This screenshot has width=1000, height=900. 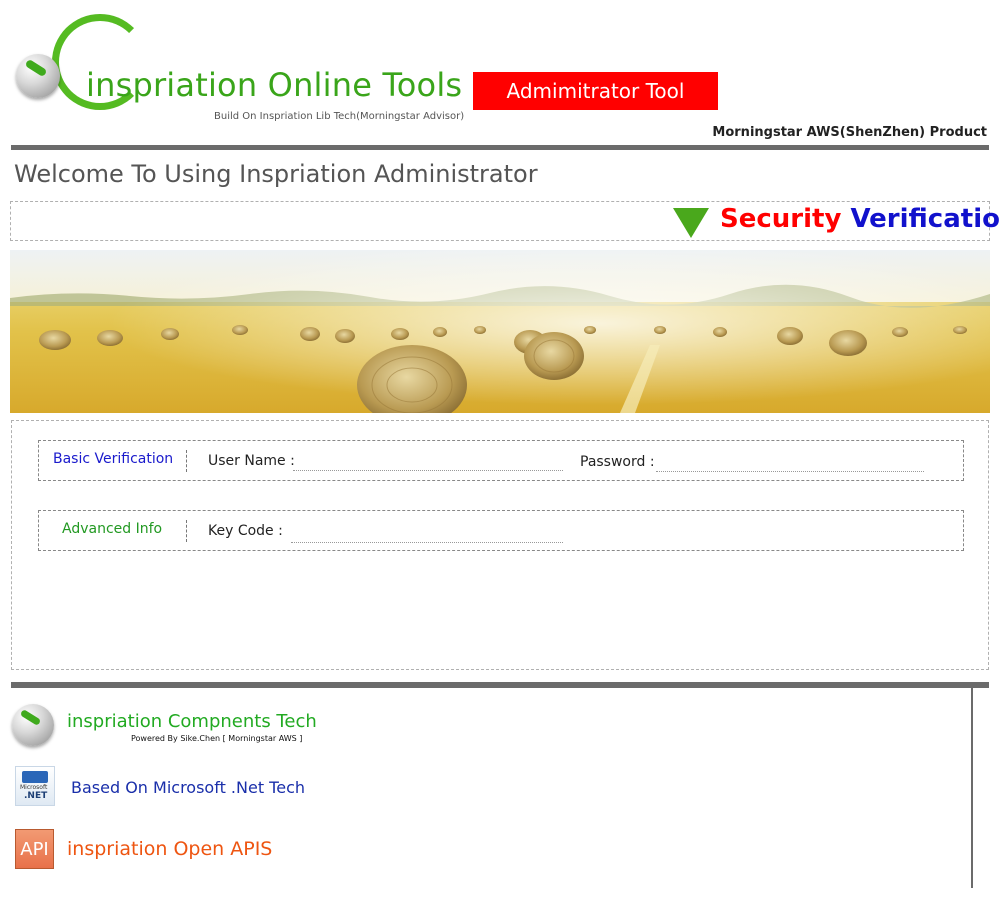 I want to click on app-title: inspriation Online Tools, so click(x=274, y=85).